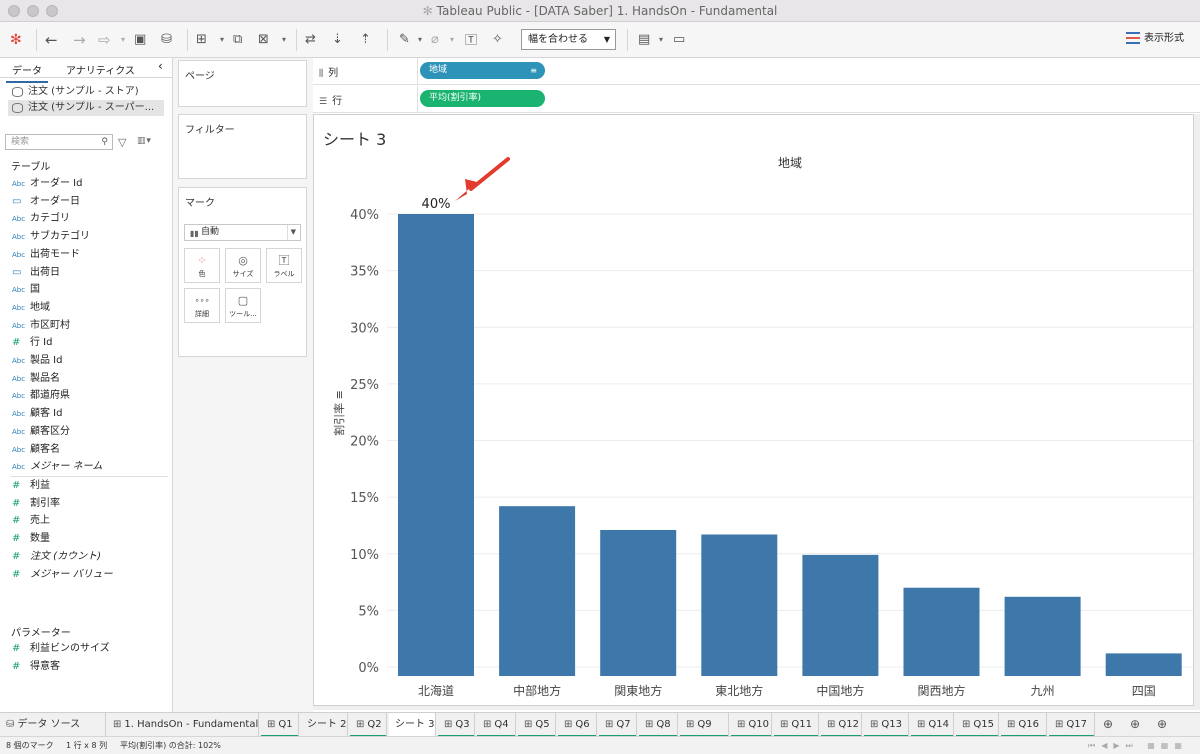  Describe the element at coordinates (31, 485) in the screenshot. I see `measure-field: # 利益` at that location.